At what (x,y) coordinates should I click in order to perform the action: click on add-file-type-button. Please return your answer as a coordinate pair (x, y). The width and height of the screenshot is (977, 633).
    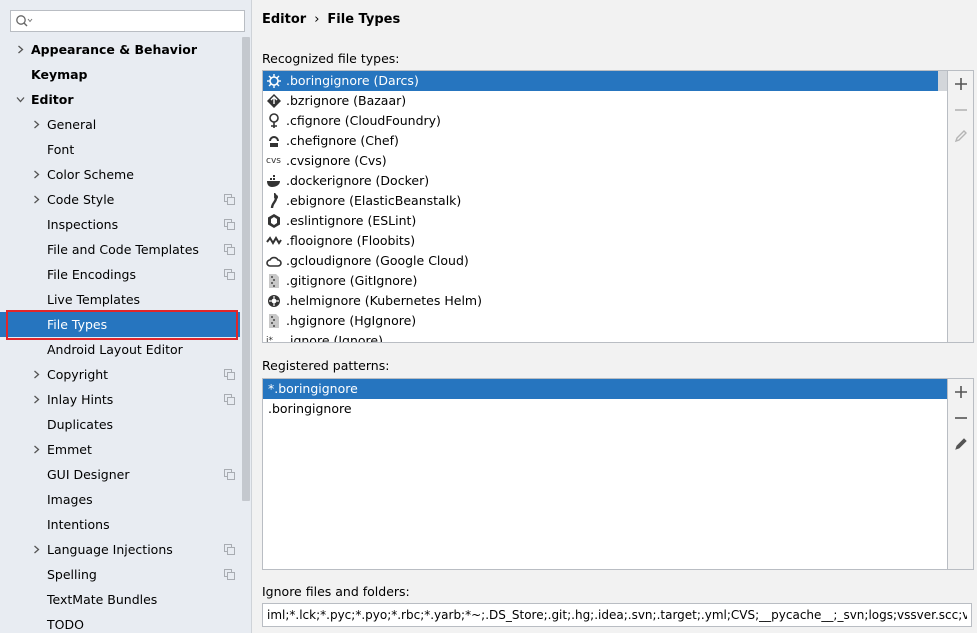
    Looking at the image, I should click on (960, 84).